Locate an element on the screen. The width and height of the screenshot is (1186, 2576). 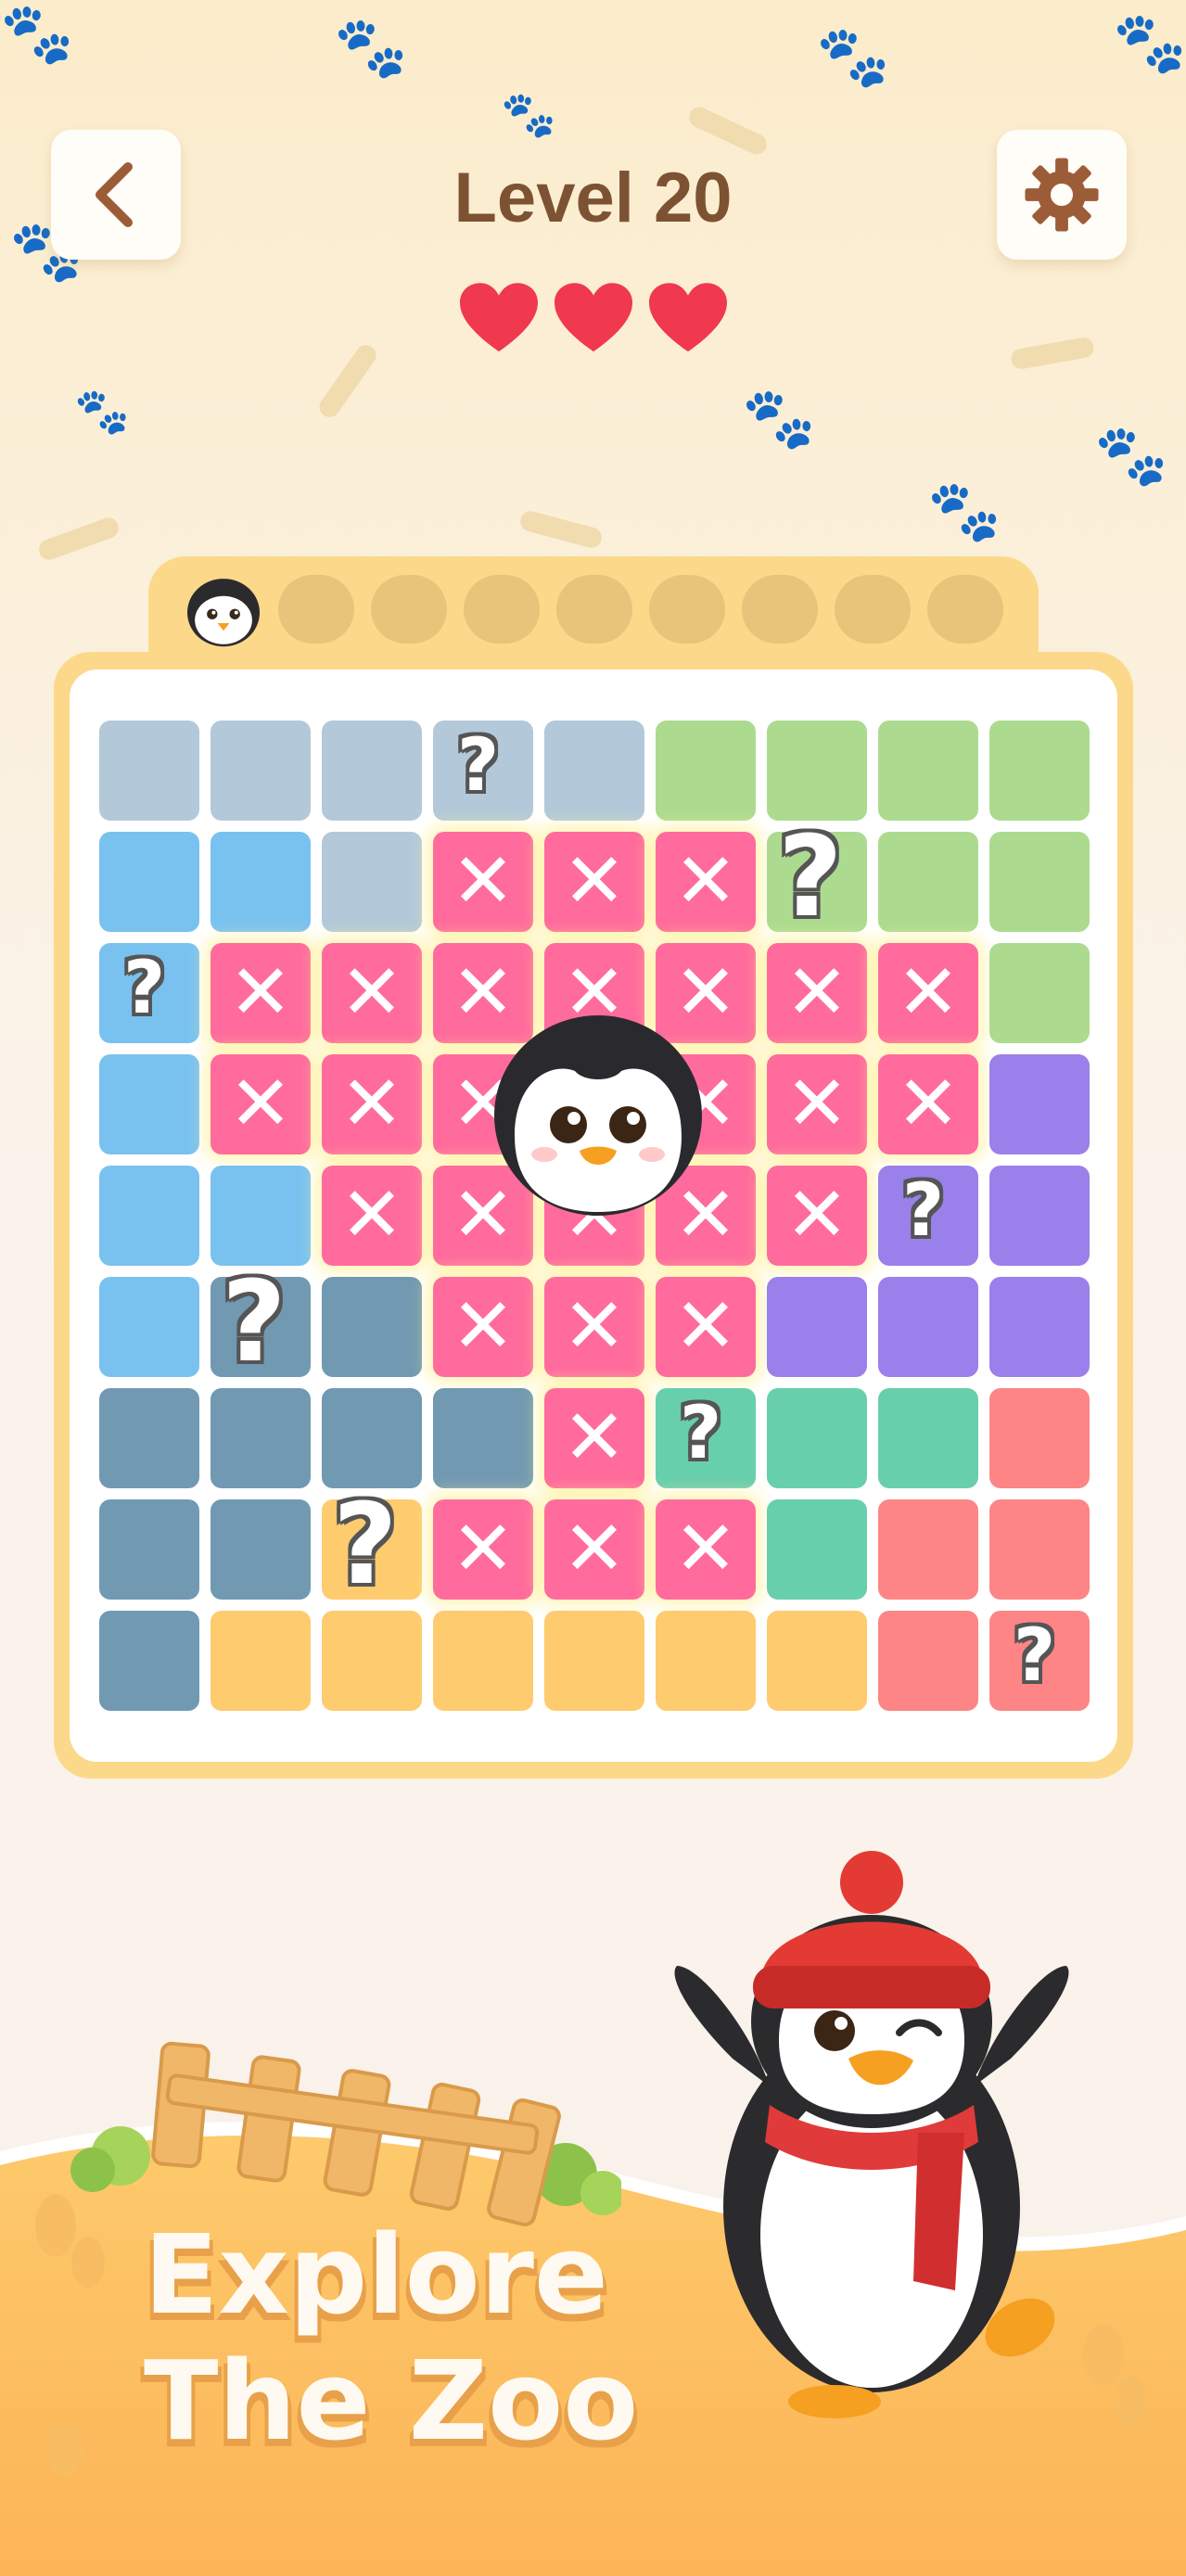
settings-button is located at coordinates (1062, 195).